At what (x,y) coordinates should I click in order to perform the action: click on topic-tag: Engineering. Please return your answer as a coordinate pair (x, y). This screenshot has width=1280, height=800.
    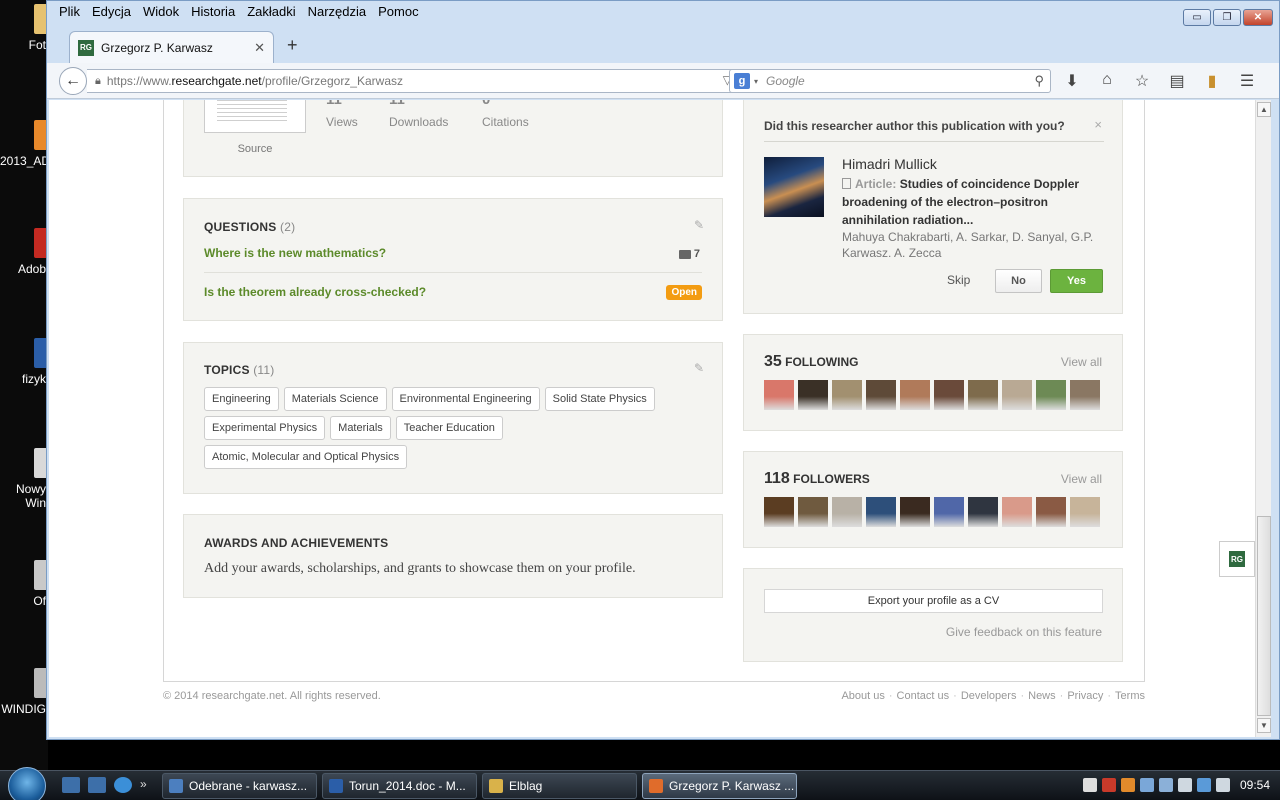
    Looking at the image, I should click on (241, 399).